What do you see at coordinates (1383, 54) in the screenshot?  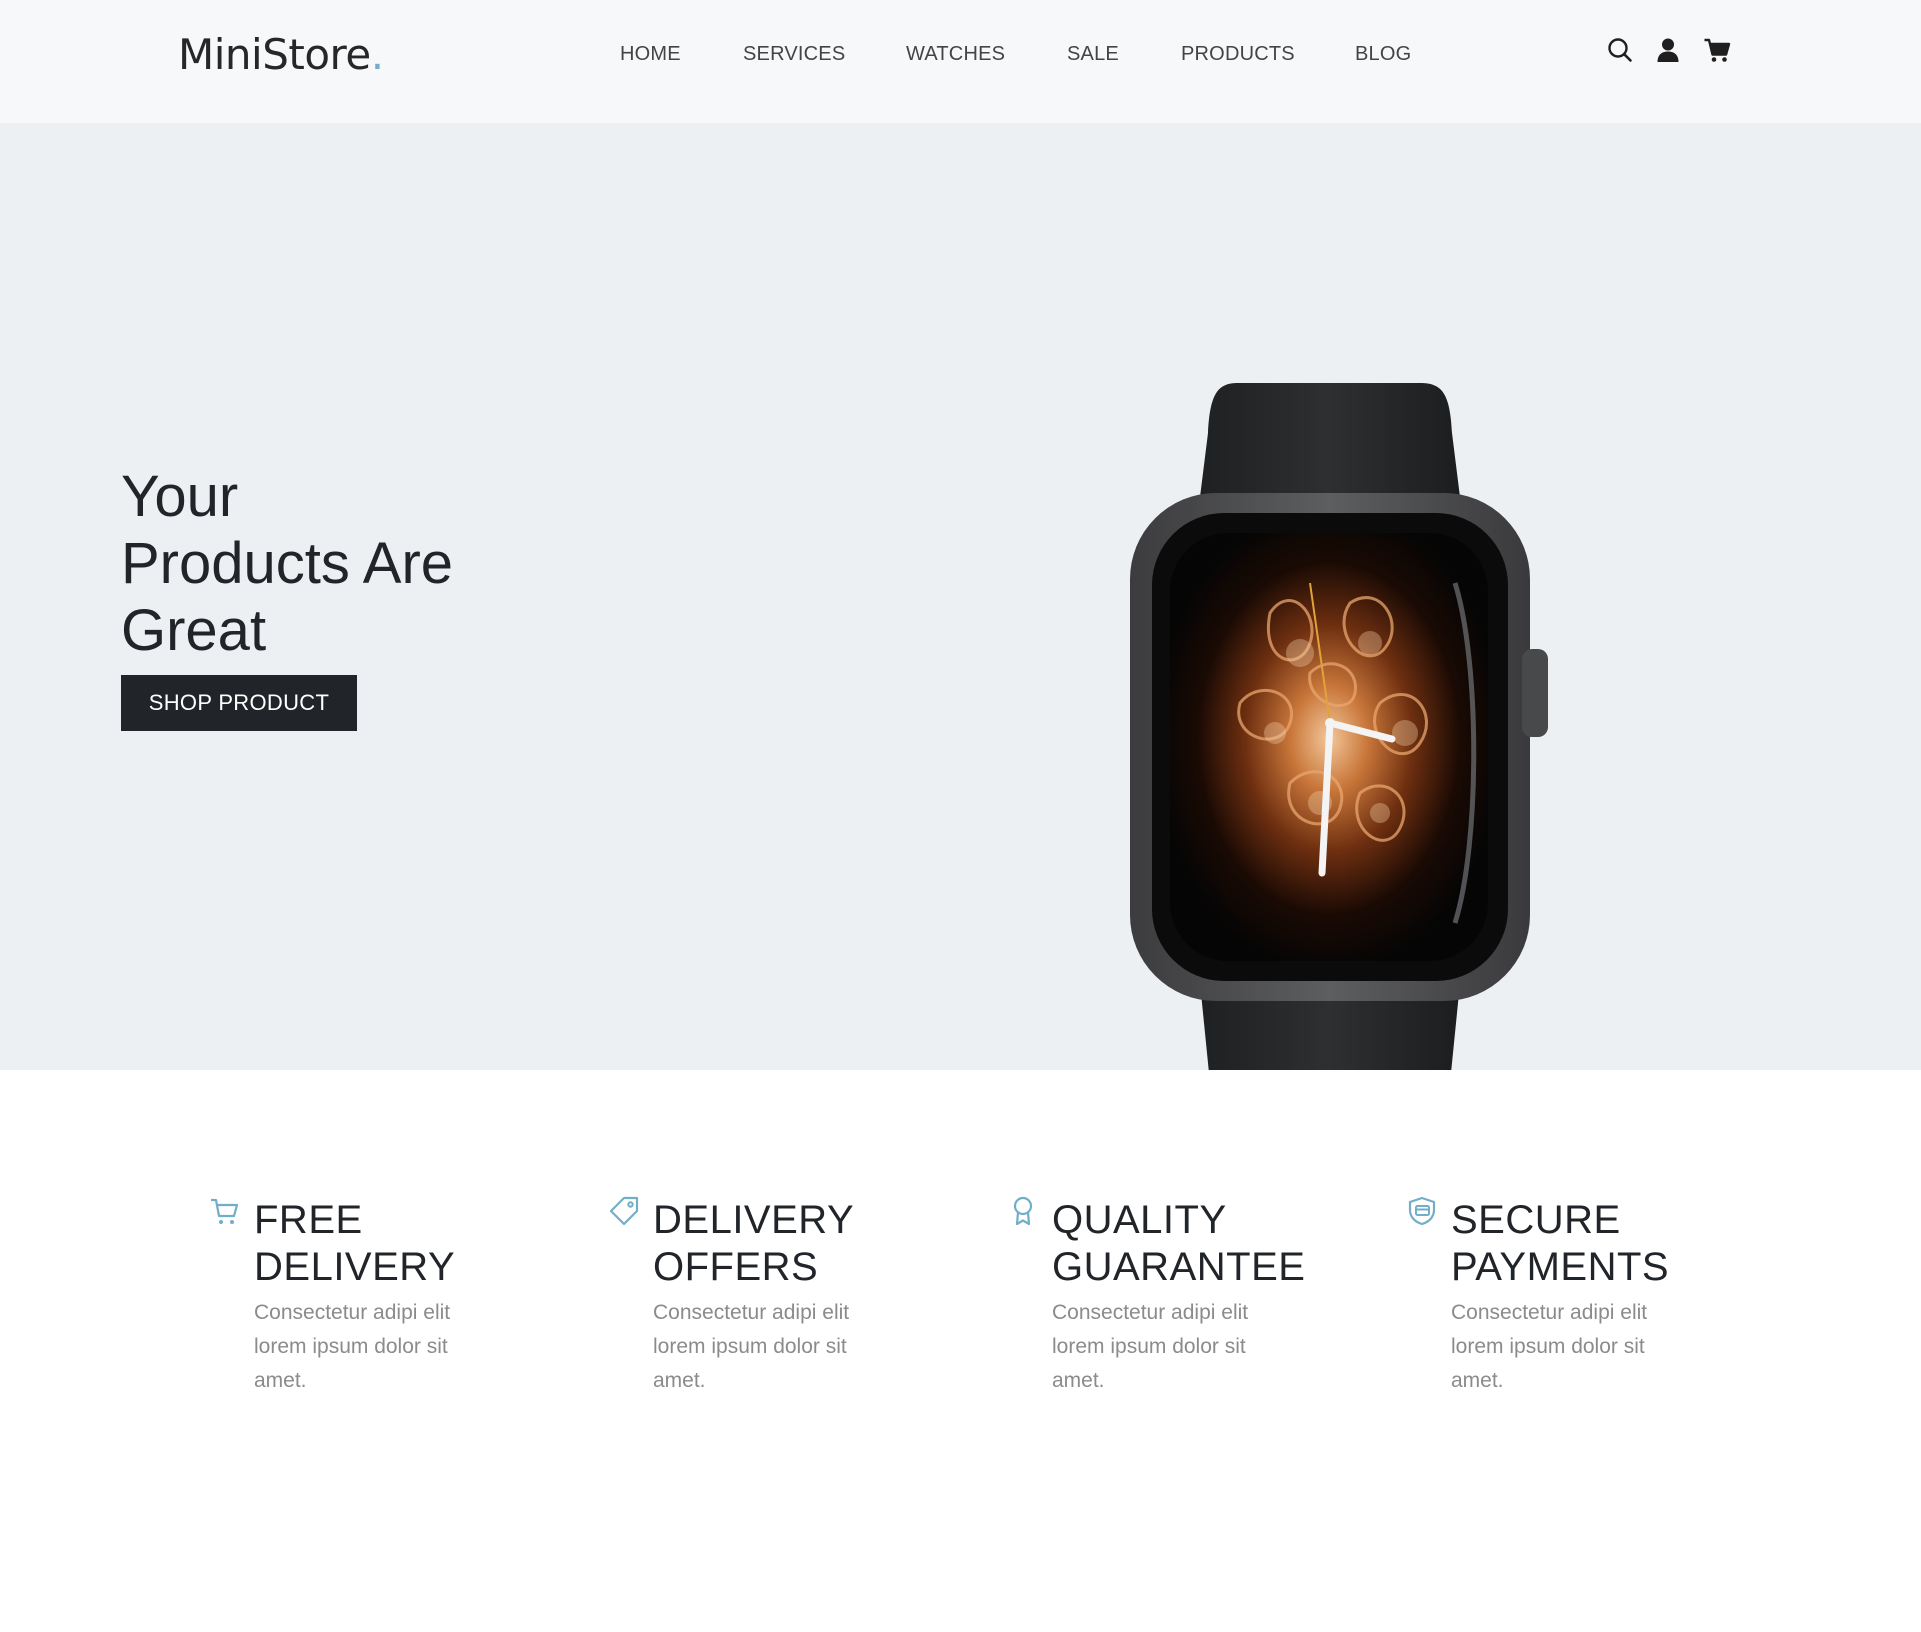 I see `nav-item-blog: BLOG` at bounding box center [1383, 54].